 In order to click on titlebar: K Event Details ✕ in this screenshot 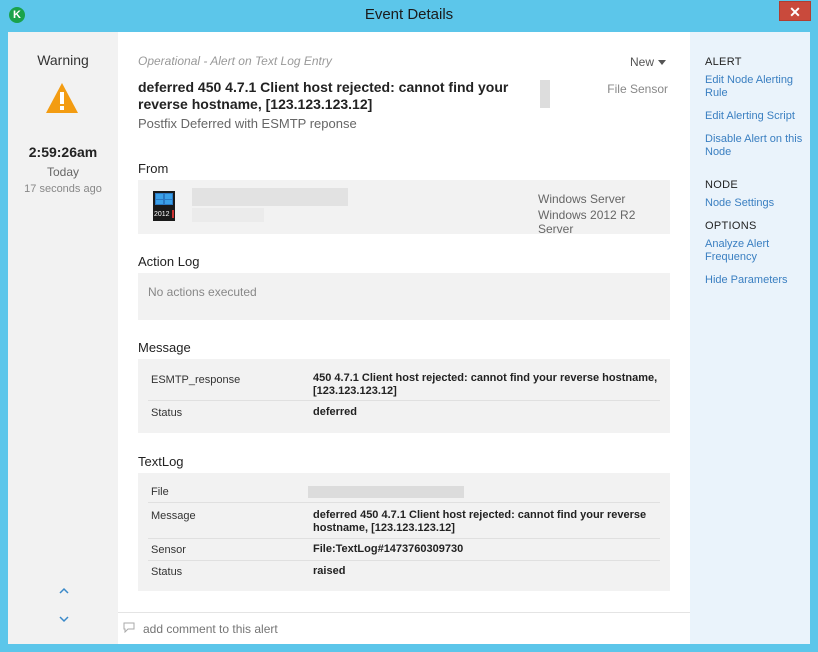, I will do `click(409, 16)`.